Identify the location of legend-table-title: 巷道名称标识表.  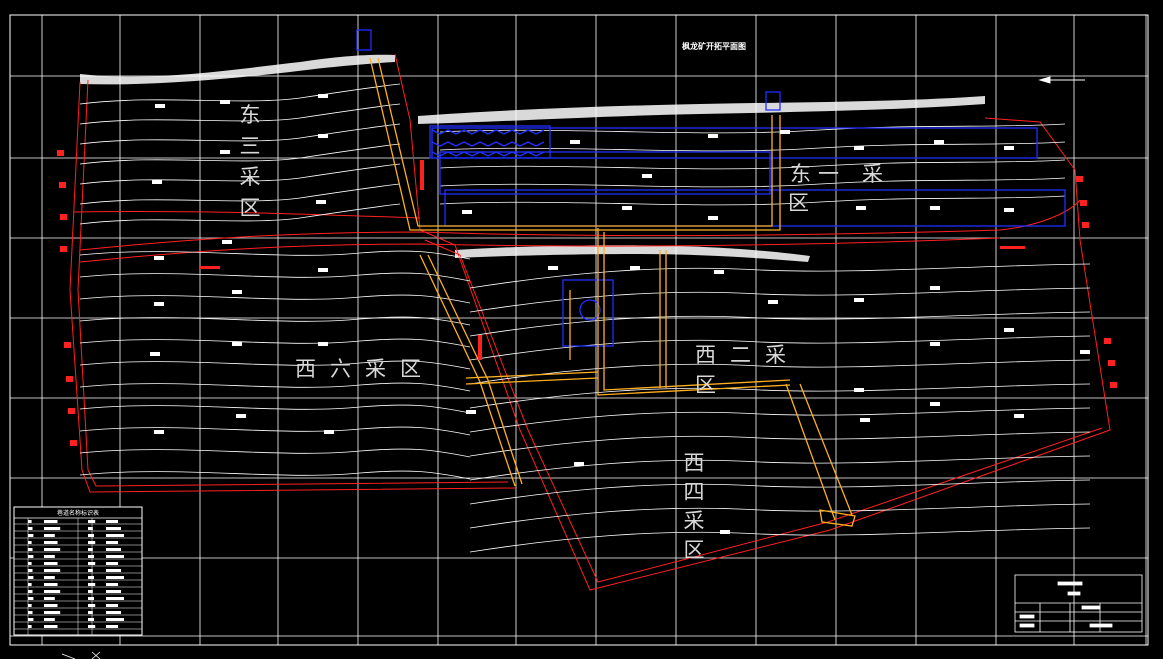
(78, 513).